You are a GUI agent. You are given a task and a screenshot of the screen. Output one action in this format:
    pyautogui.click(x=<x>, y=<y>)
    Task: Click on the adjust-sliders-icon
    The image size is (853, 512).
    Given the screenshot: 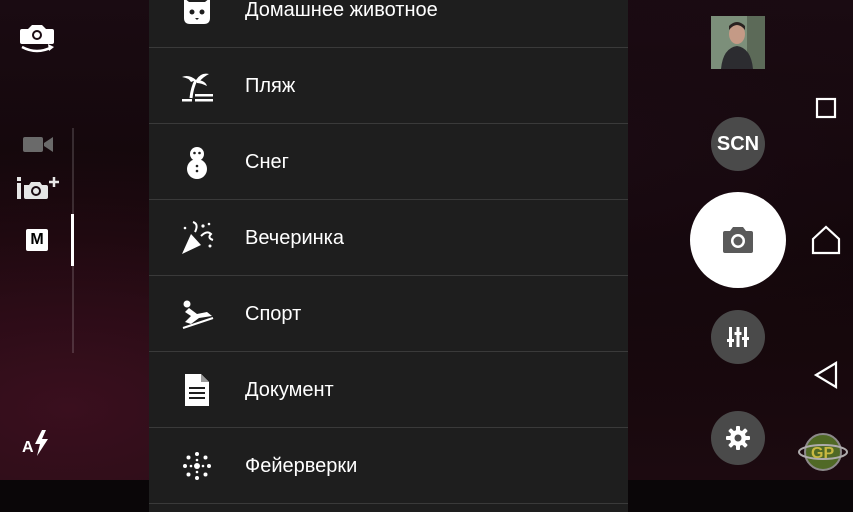 What is the action you would take?
    pyautogui.click(x=738, y=337)
    